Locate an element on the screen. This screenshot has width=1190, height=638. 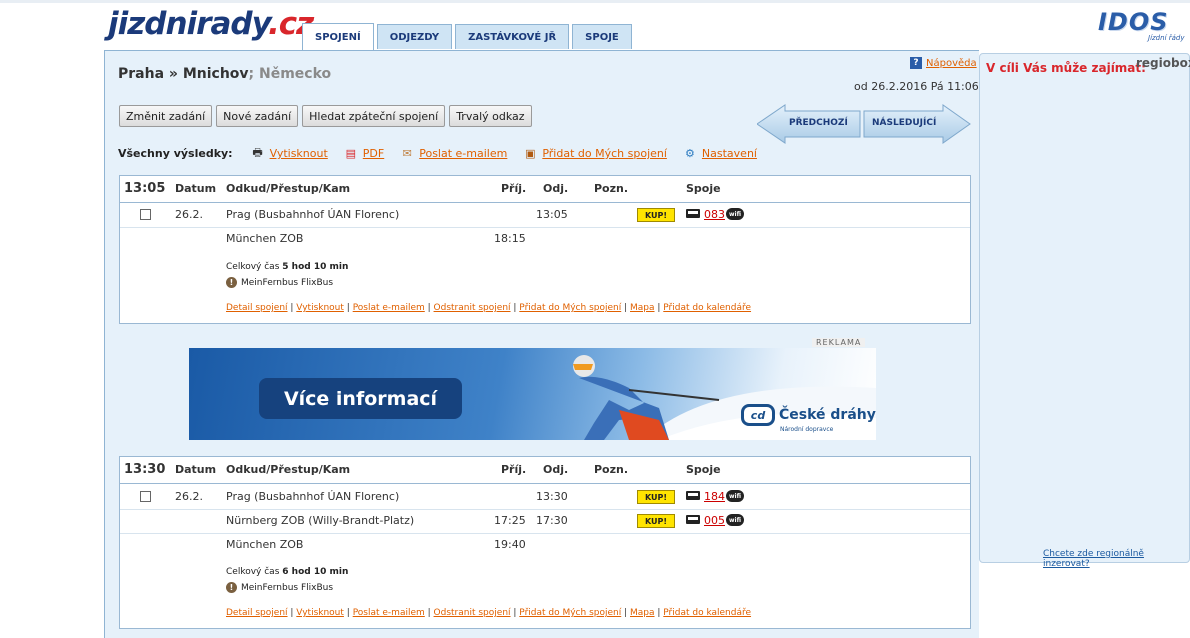
change-search-button: Změnit zadání is located at coordinates (166, 116).